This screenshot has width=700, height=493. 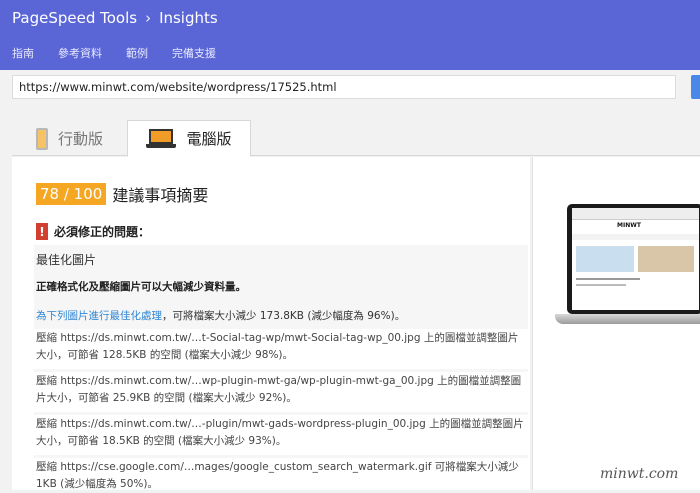 I want to click on score-badge: 78 / 100, so click(x=71, y=194).